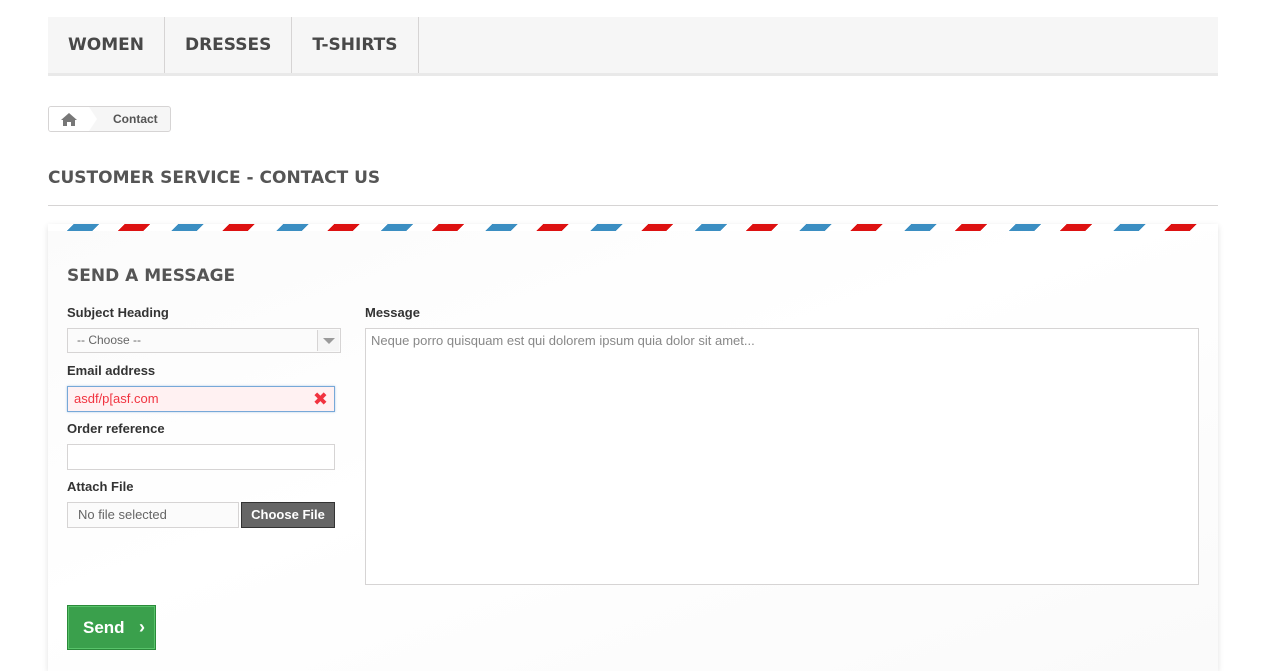 The width and height of the screenshot is (1265, 671). What do you see at coordinates (106, 45) in the screenshot?
I see `menu-item-women: WOMEN` at bounding box center [106, 45].